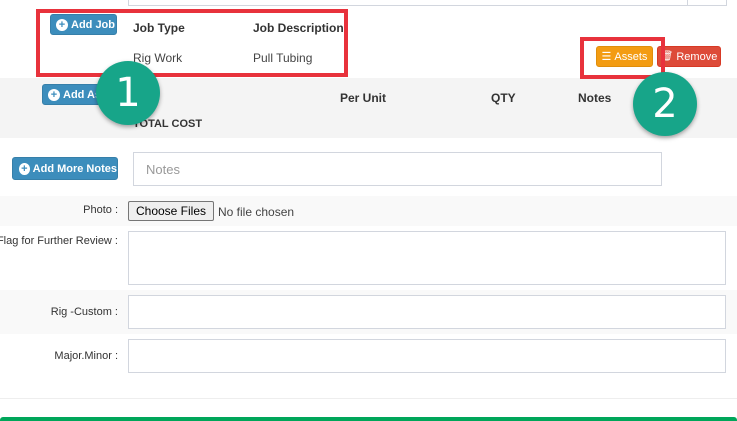 The width and height of the screenshot is (737, 421). Describe the element at coordinates (503, 98) in the screenshot. I see `qty-header: QTY` at that location.